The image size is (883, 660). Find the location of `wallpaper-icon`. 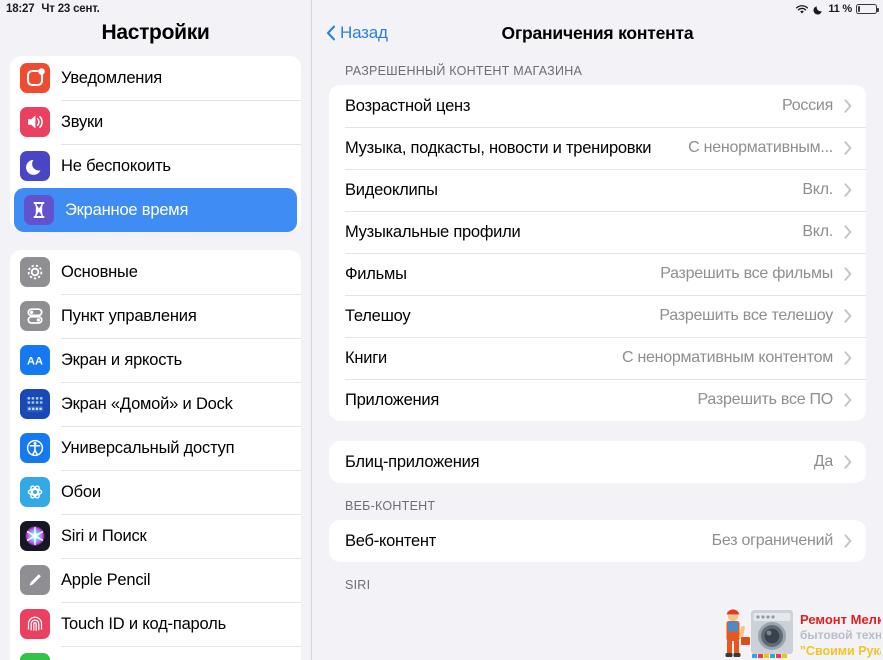

wallpaper-icon is located at coordinates (35, 492).